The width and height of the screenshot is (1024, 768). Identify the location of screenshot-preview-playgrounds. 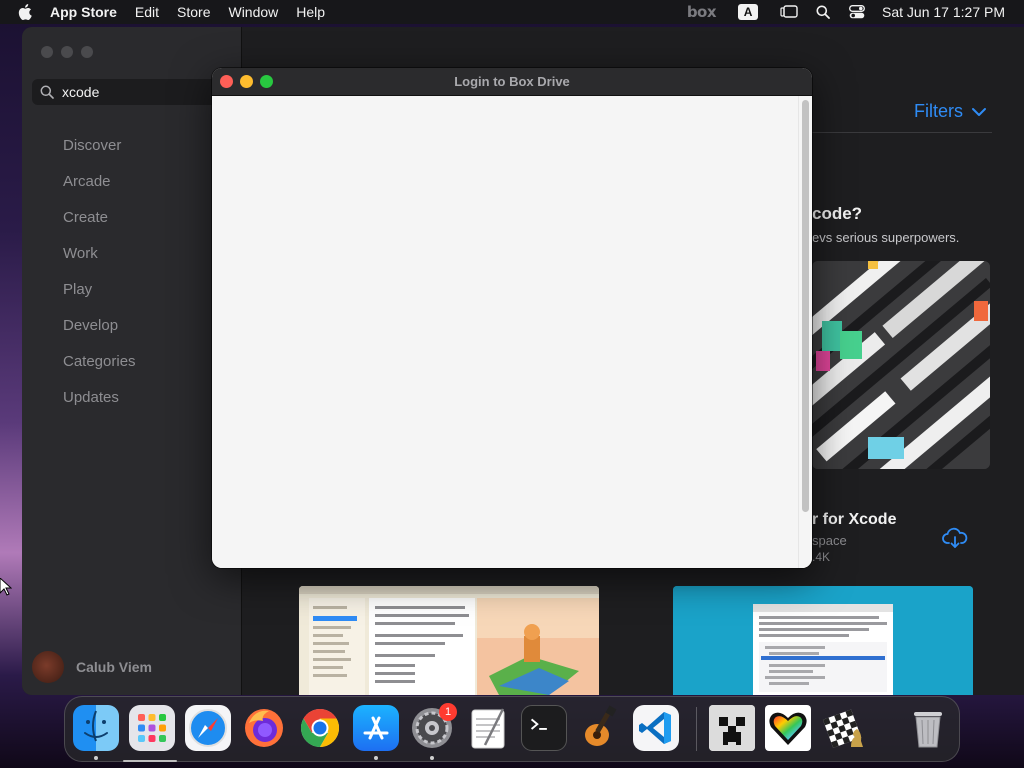
(449, 640).